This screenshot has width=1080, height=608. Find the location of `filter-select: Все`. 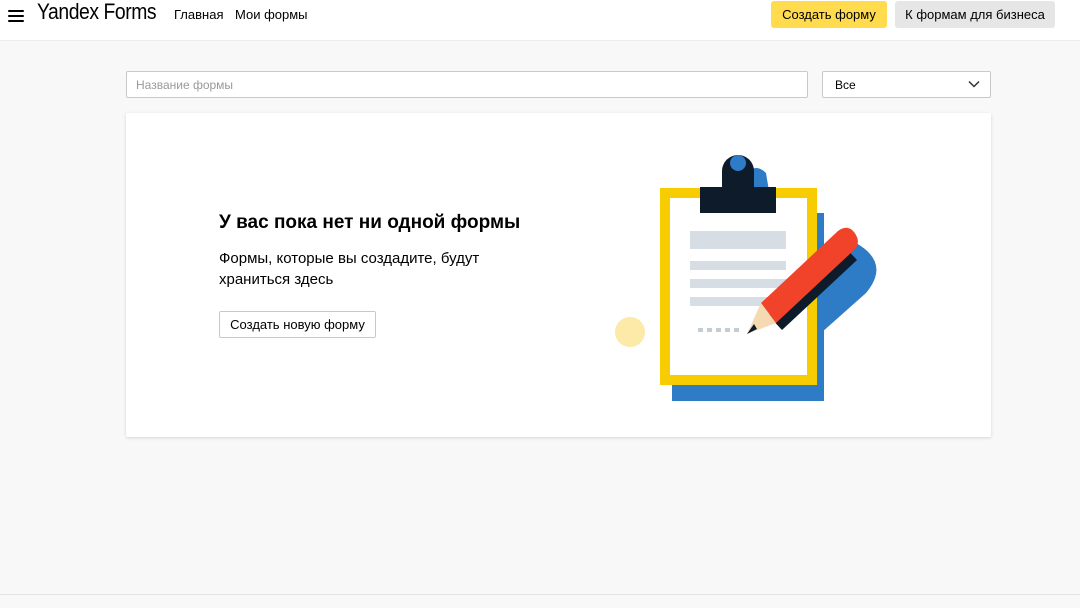

filter-select: Все is located at coordinates (906, 84).